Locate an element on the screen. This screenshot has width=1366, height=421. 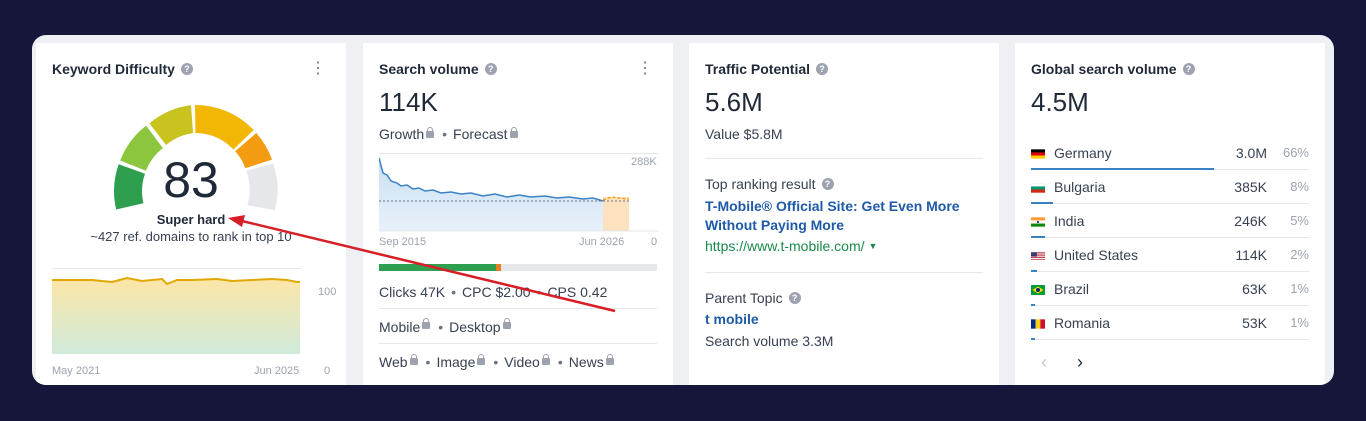
annotation-arrow is located at coordinates (422, 264).